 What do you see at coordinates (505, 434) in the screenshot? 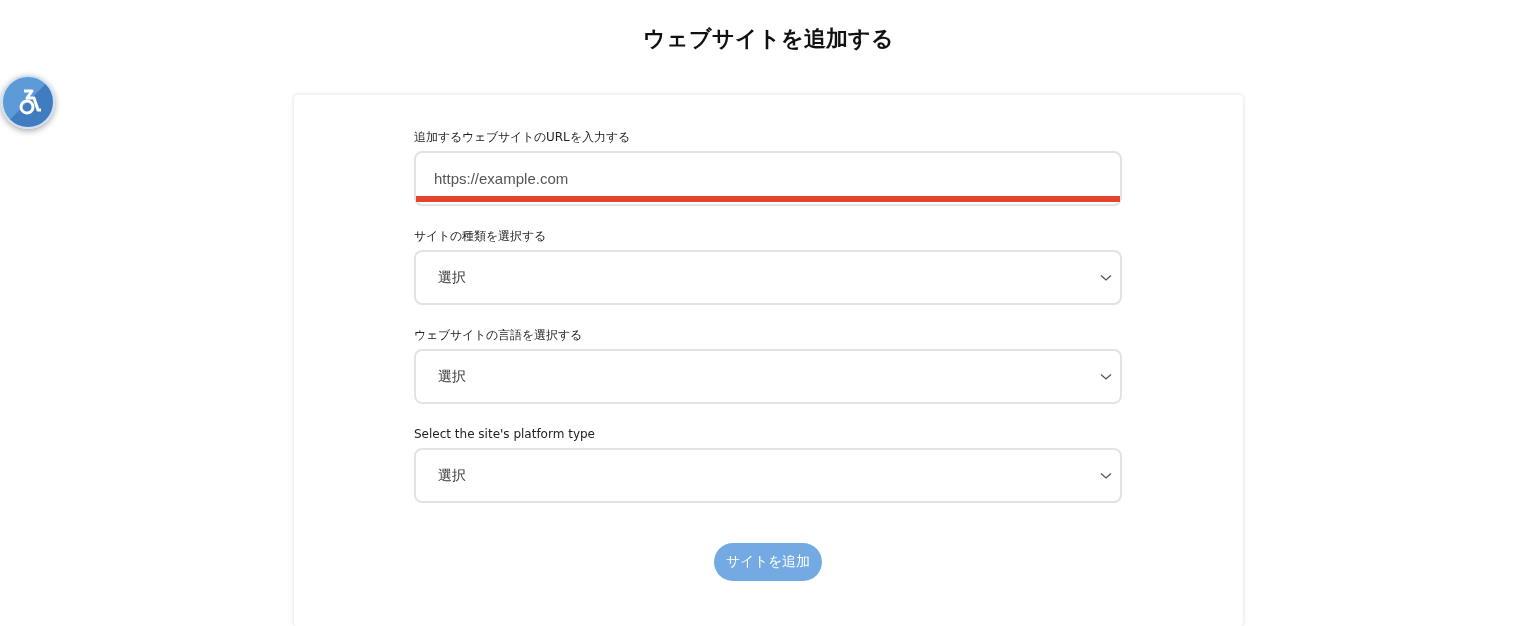
I see `field-label: Select the site's platform type` at bounding box center [505, 434].